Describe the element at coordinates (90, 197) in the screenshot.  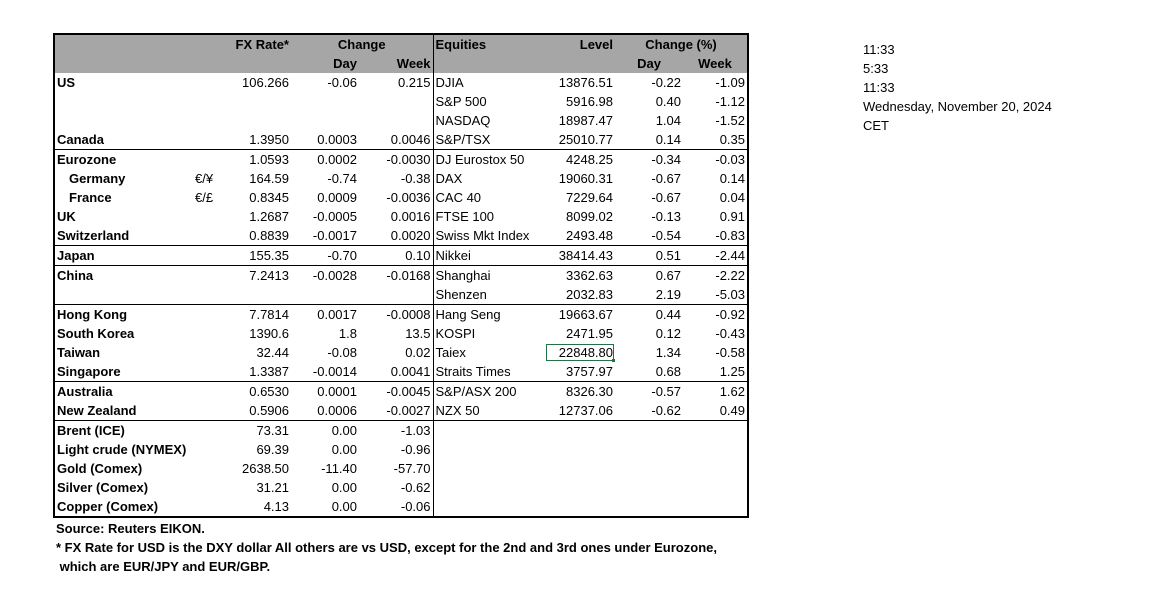
I see `row-country: France` at that location.